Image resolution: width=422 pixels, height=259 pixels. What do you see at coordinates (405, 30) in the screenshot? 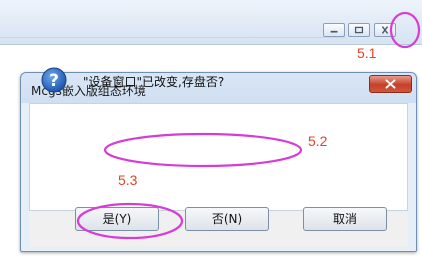
I see `highlight-close-ellipse` at bounding box center [405, 30].